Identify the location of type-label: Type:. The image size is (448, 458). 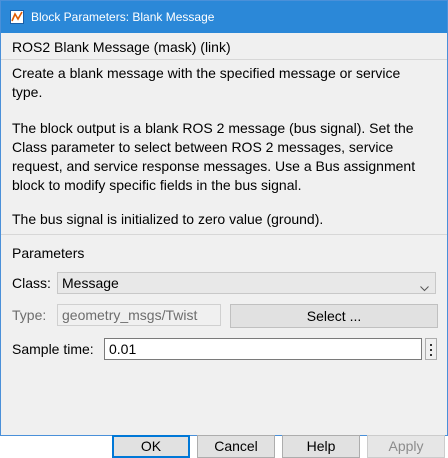
(29, 315).